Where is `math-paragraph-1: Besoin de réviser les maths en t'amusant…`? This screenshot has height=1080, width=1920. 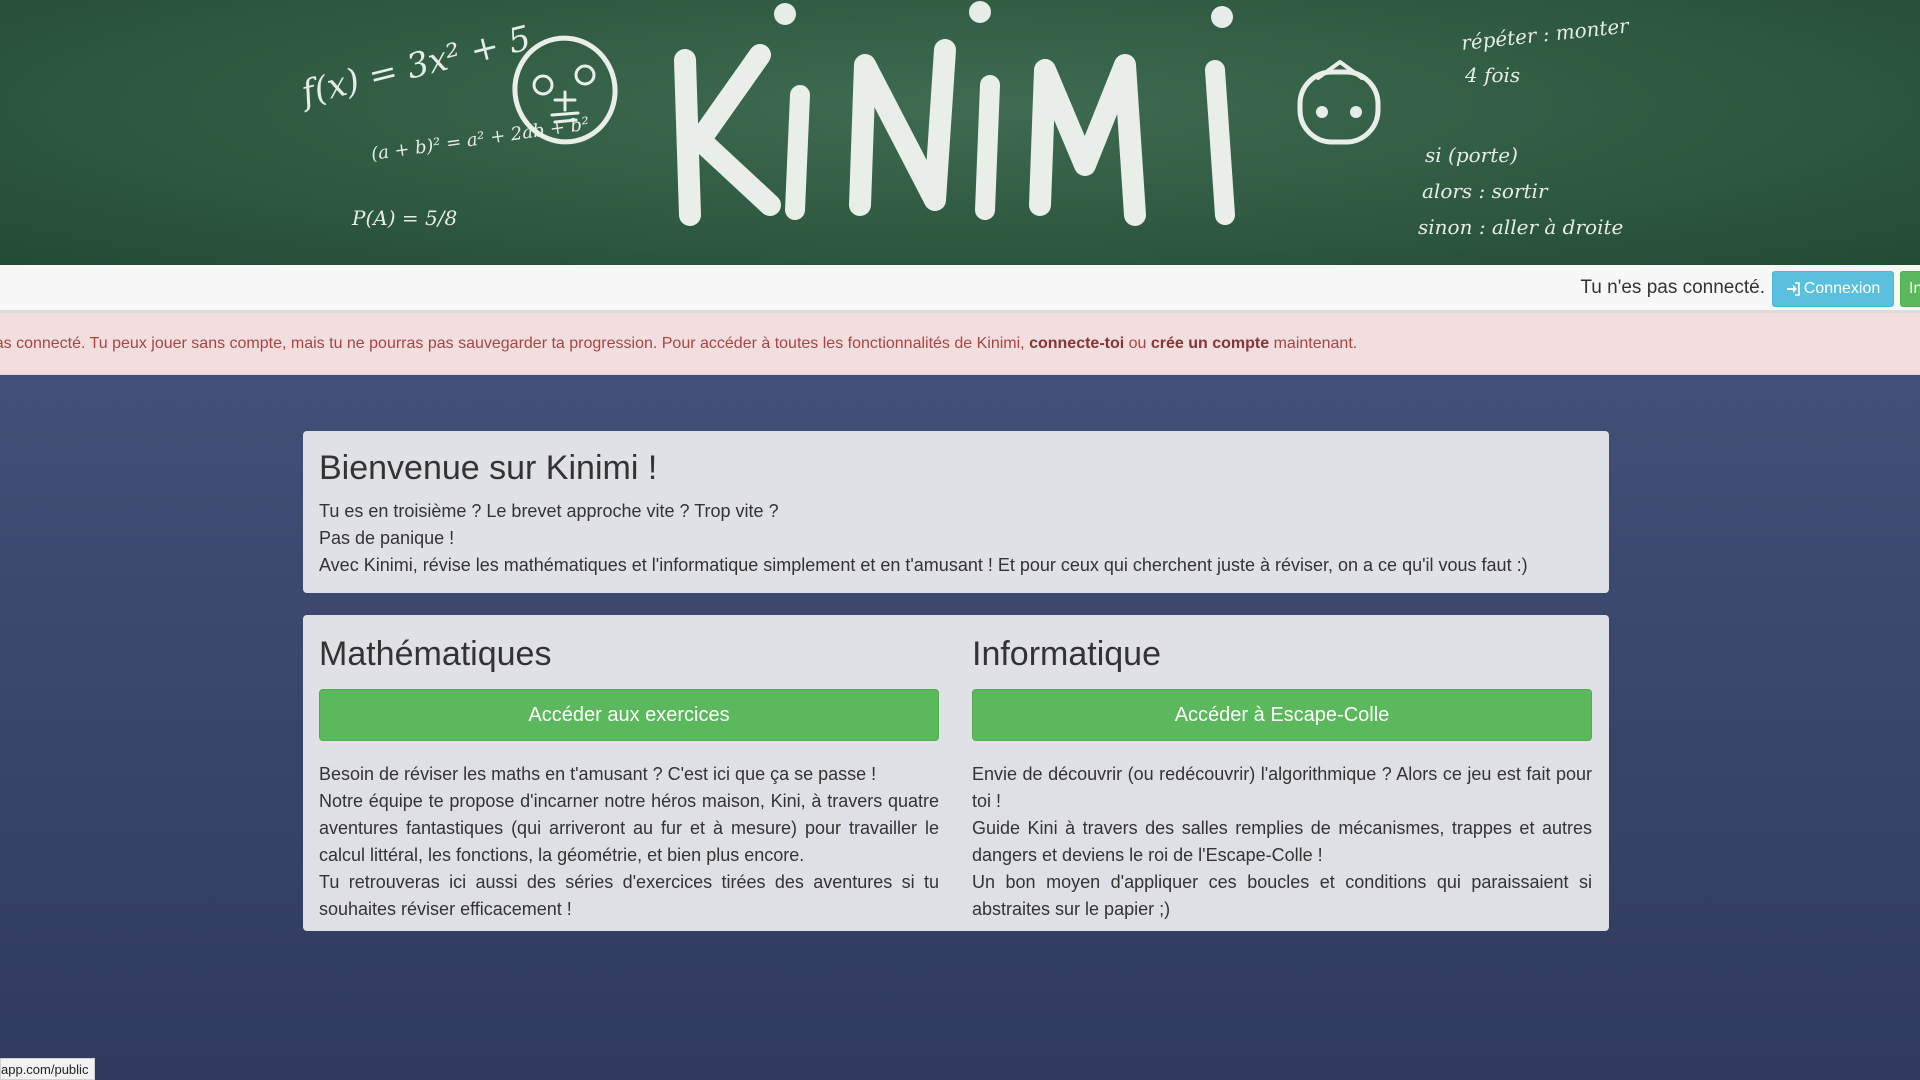 math-paragraph-1: Besoin de réviser les maths en t'amusant… is located at coordinates (598, 774).